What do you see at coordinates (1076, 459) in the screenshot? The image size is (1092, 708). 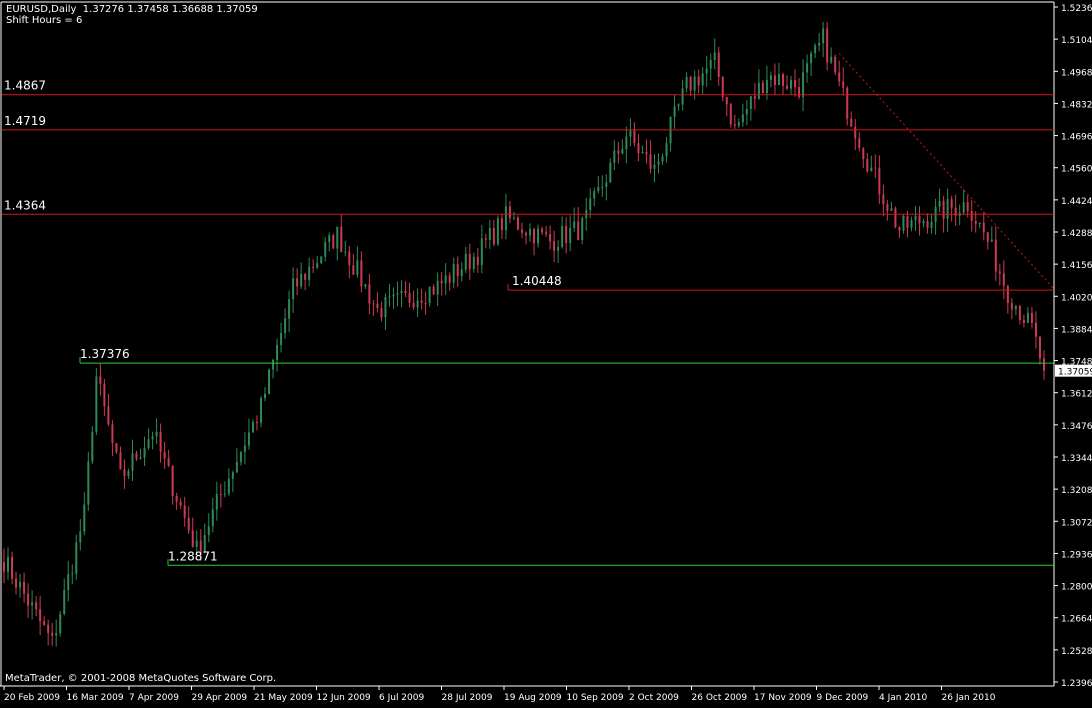 I see `price-tick-label: 1.33440` at bounding box center [1076, 459].